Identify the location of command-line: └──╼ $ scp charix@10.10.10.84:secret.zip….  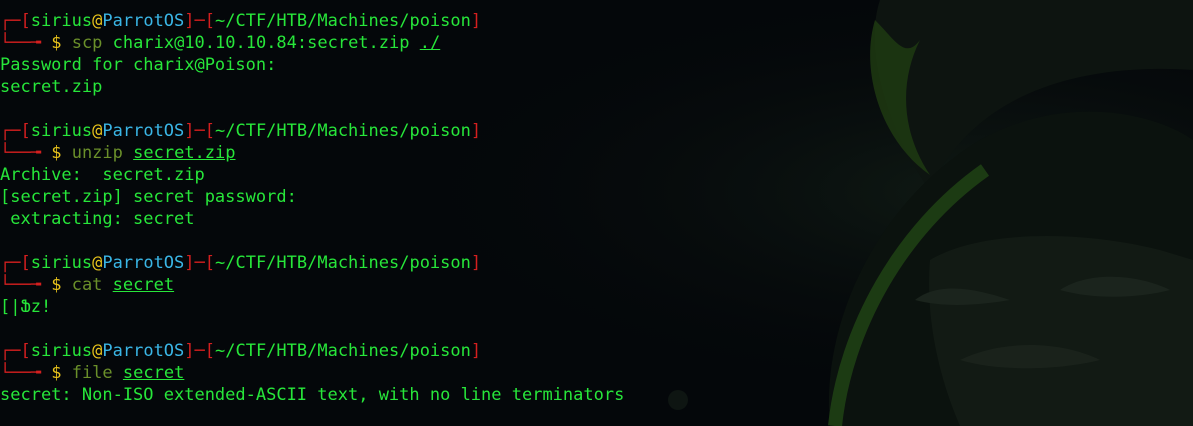
(596, 43).